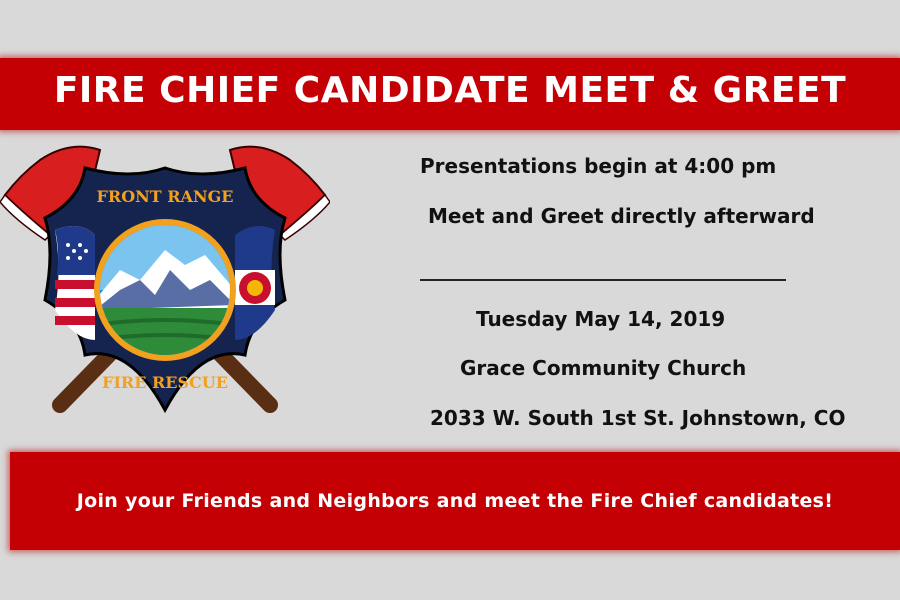 The height and width of the screenshot is (600, 900). I want to click on title-banner: FIRE CHIEF CANDIDATE MEET & GREET, so click(450, 94).